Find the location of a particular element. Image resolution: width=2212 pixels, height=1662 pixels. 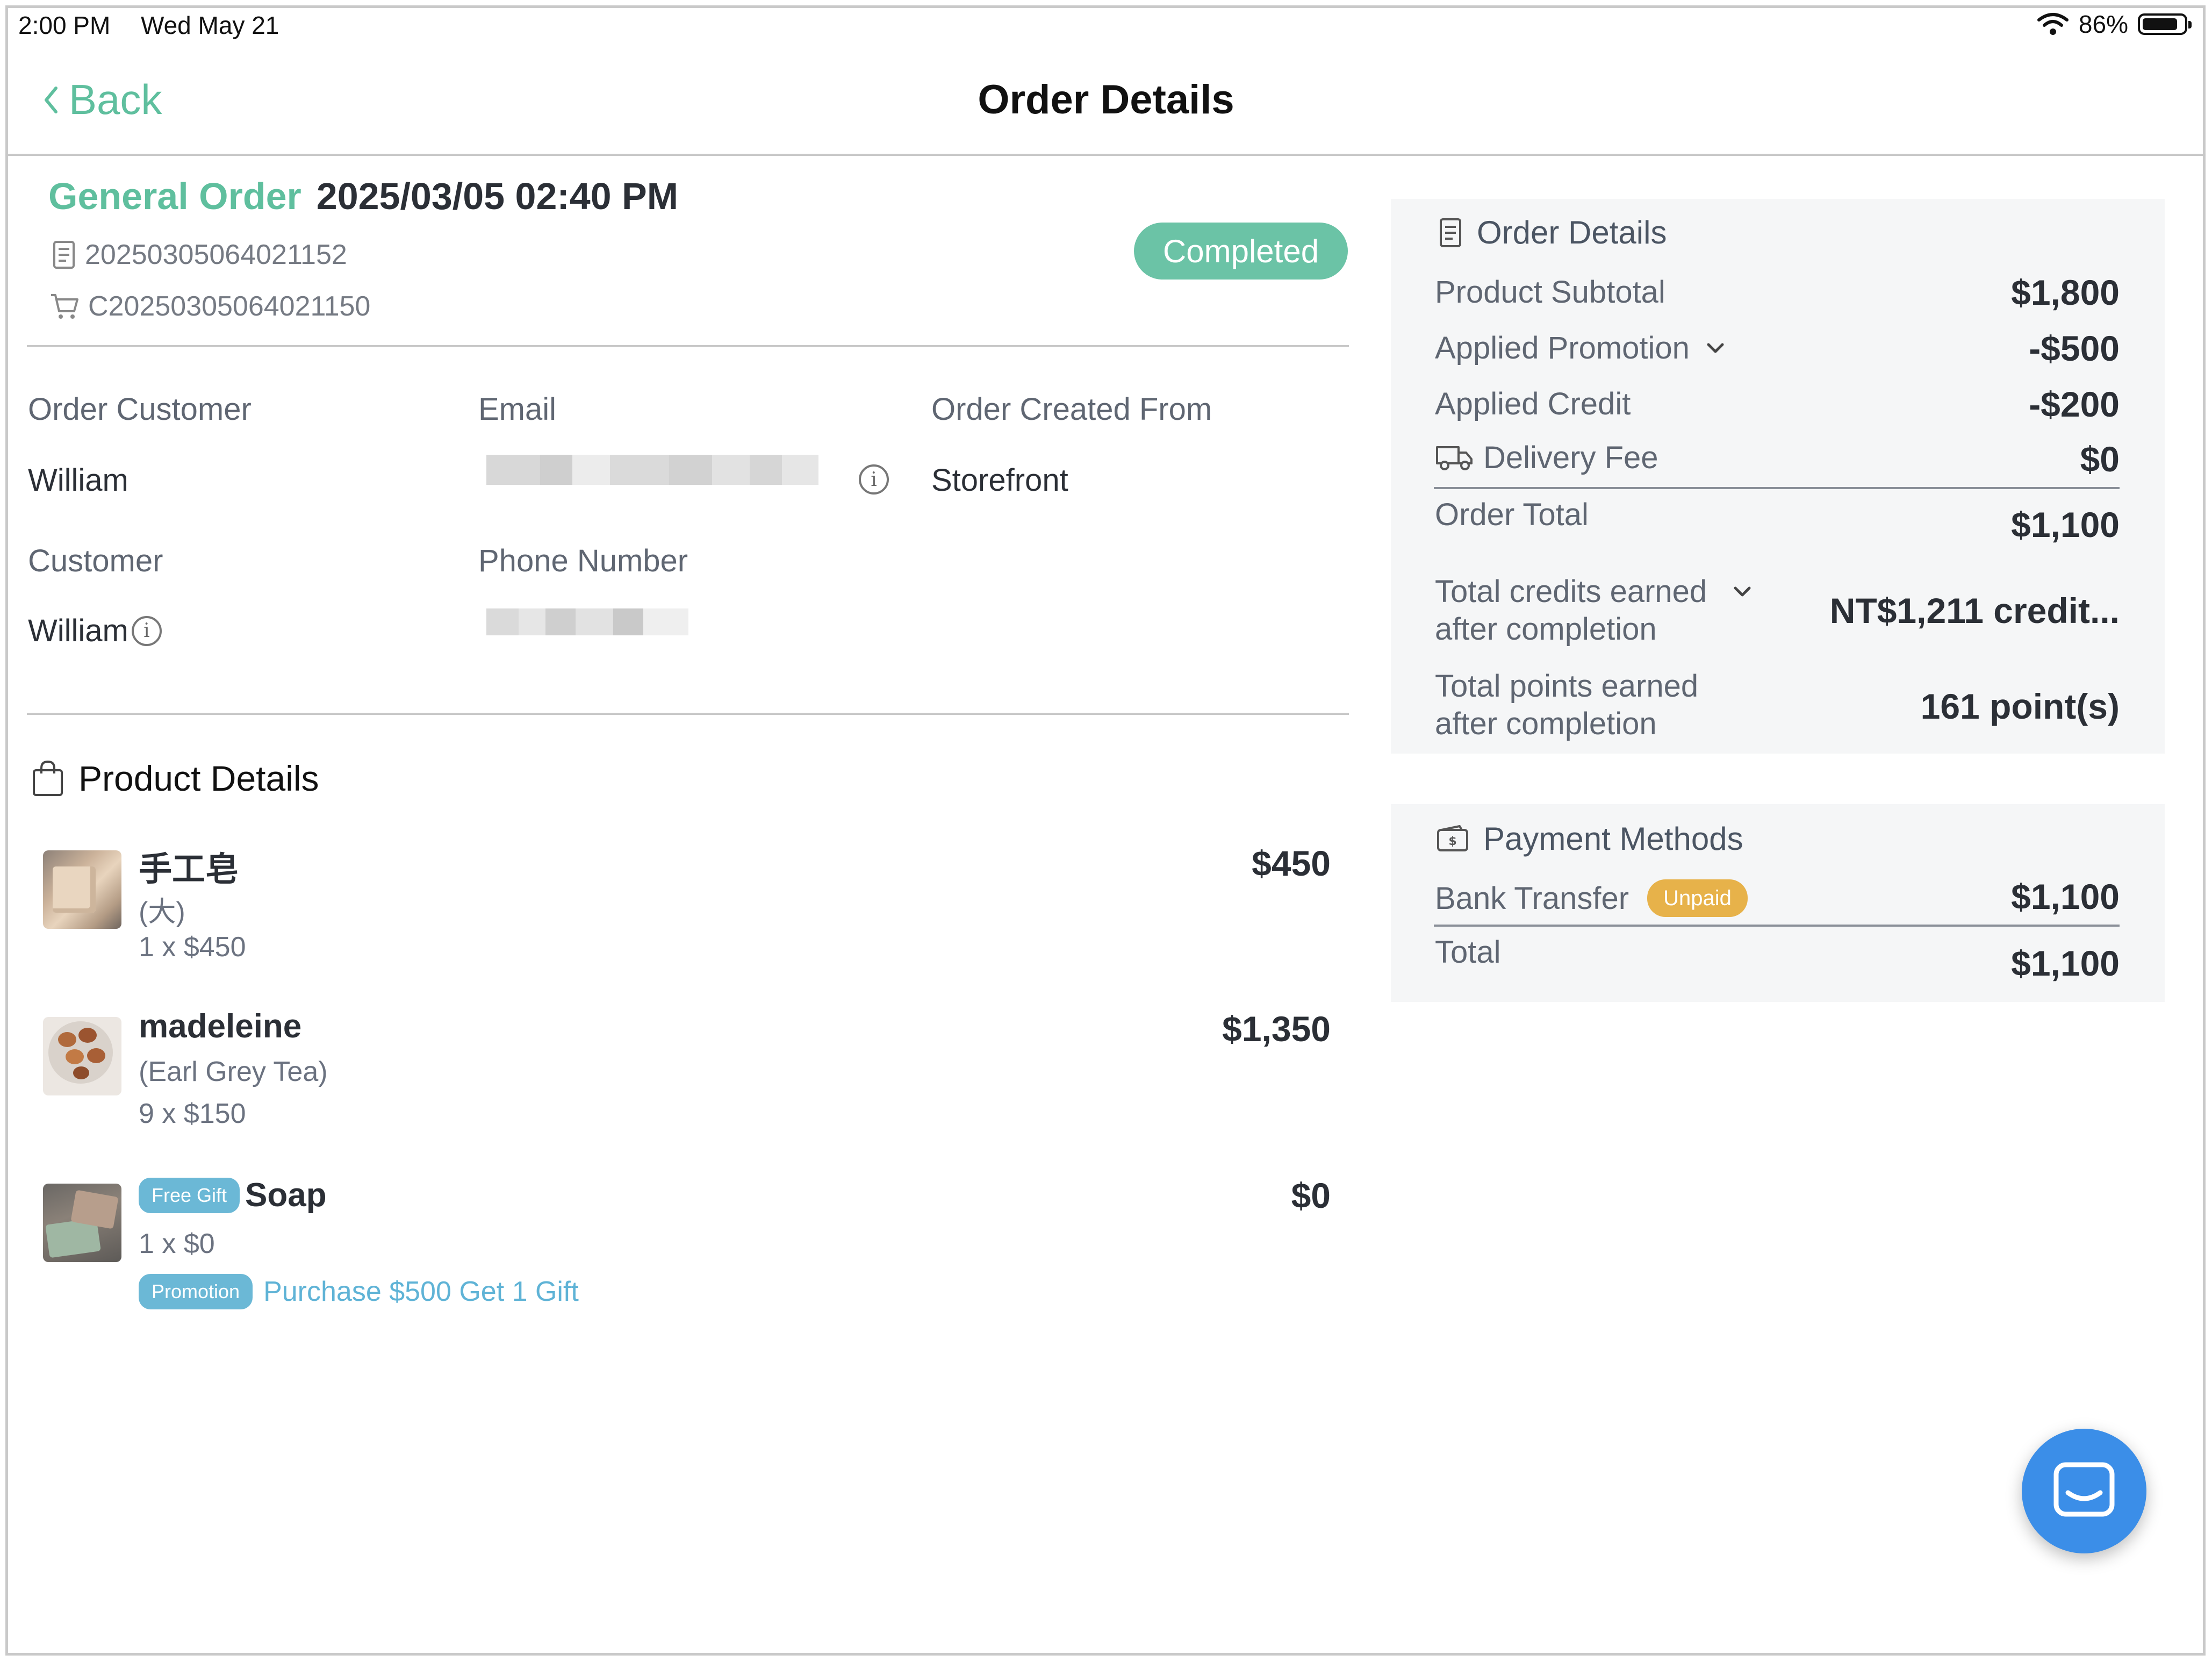

promotion-tag: Promotion is located at coordinates (196, 1291).